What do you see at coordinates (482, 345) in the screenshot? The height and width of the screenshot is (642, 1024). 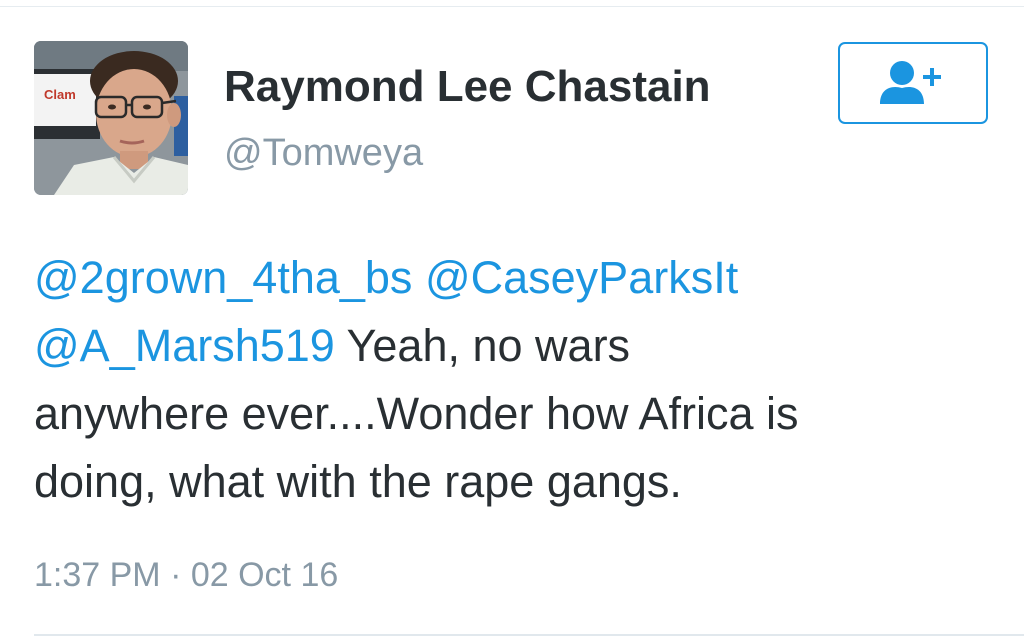 I see `tweet-text-segment: Yeah, no wars` at bounding box center [482, 345].